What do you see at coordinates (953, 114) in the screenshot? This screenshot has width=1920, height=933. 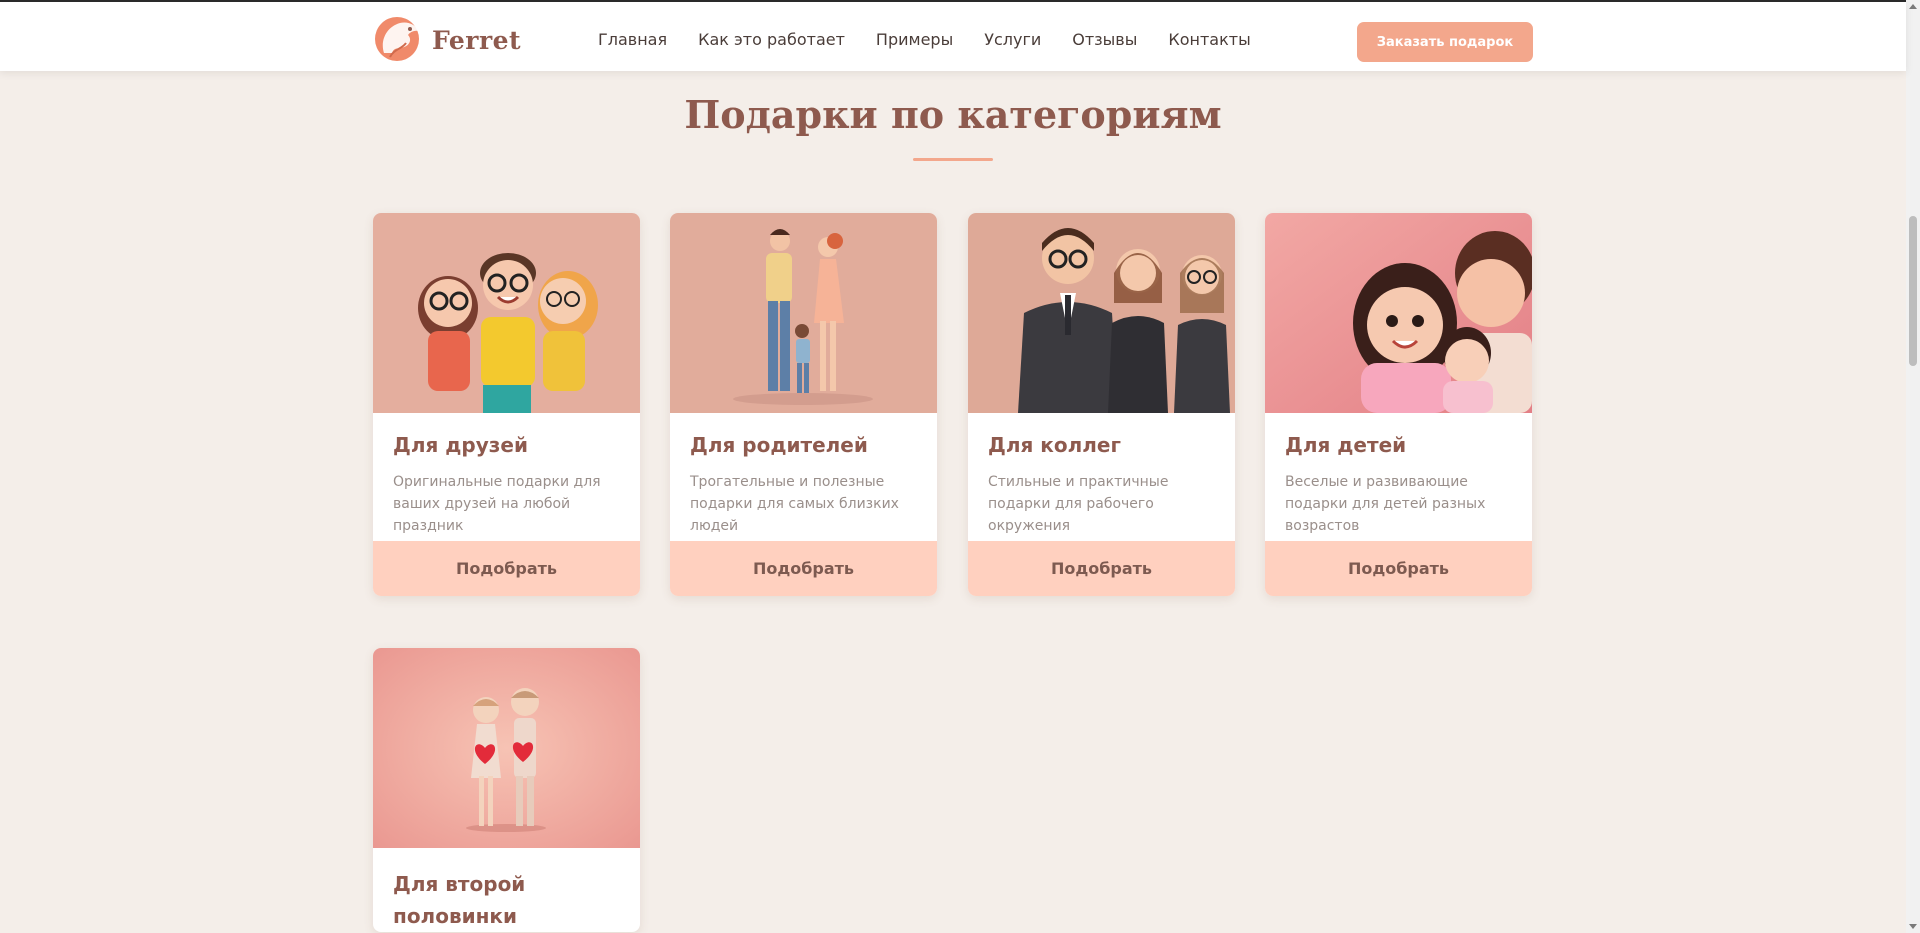 I see `section-title: Подарки по категориям` at bounding box center [953, 114].